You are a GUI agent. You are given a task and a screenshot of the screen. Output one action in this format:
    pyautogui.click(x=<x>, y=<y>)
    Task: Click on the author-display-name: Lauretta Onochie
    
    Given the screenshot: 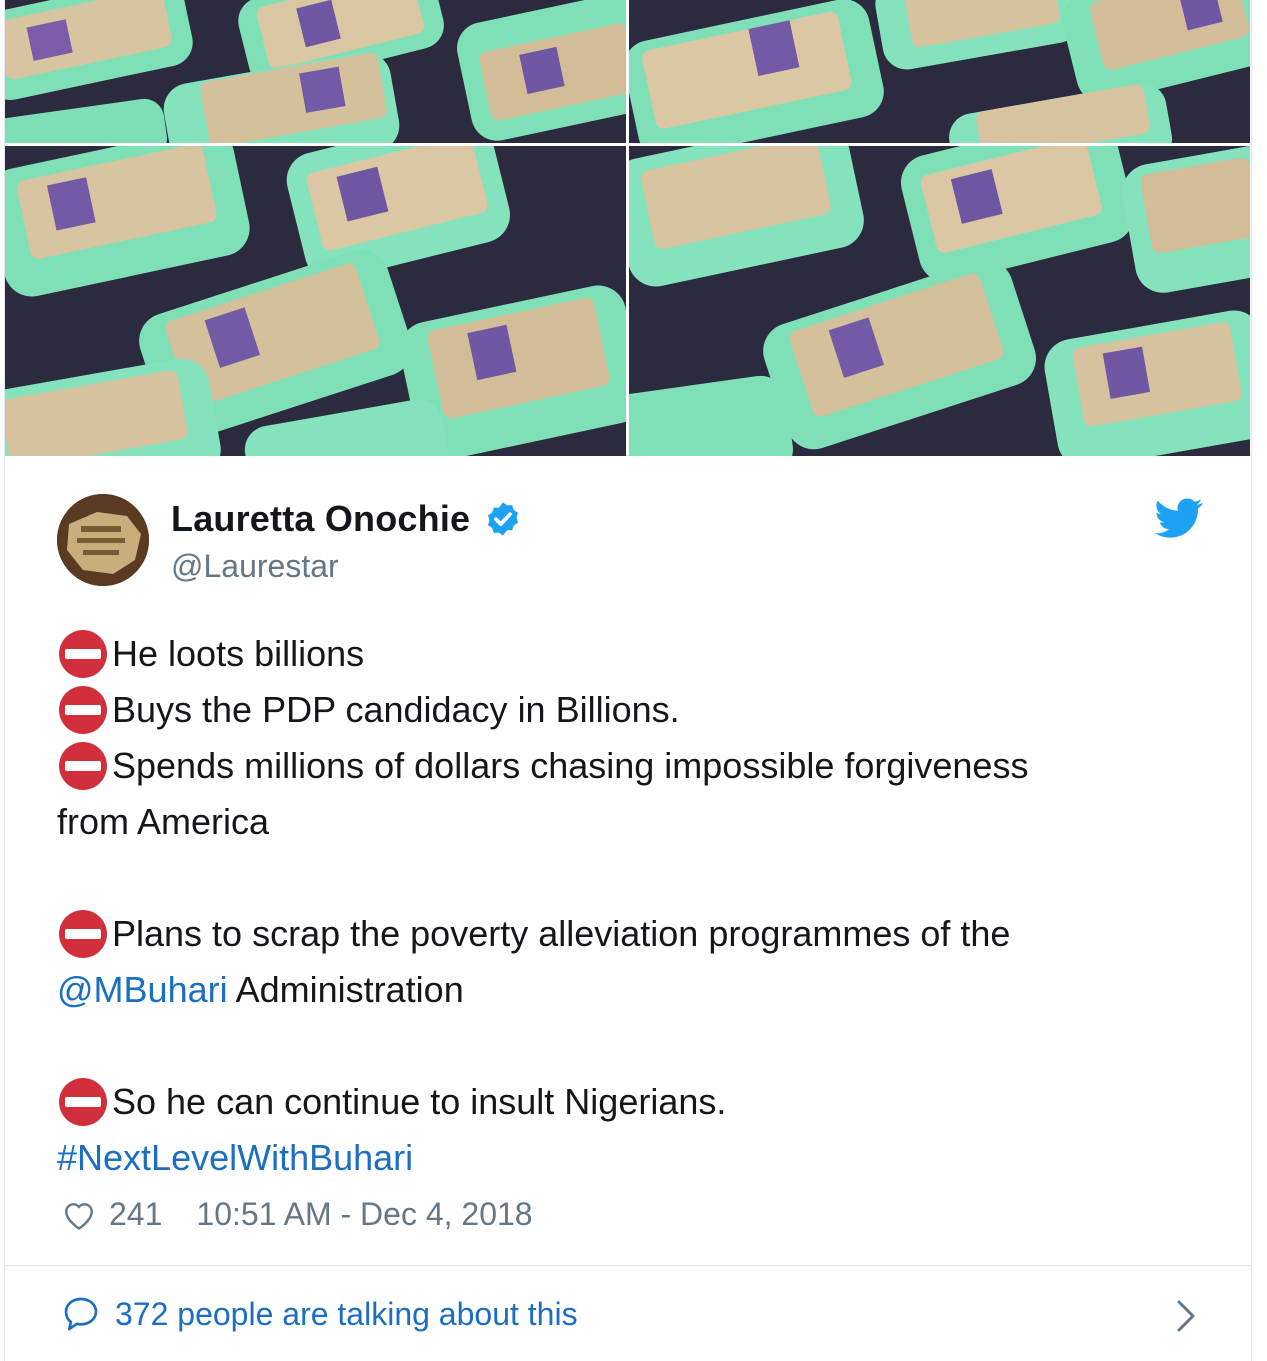 What is the action you would take?
    pyautogui.click(x=320, y=519)
    